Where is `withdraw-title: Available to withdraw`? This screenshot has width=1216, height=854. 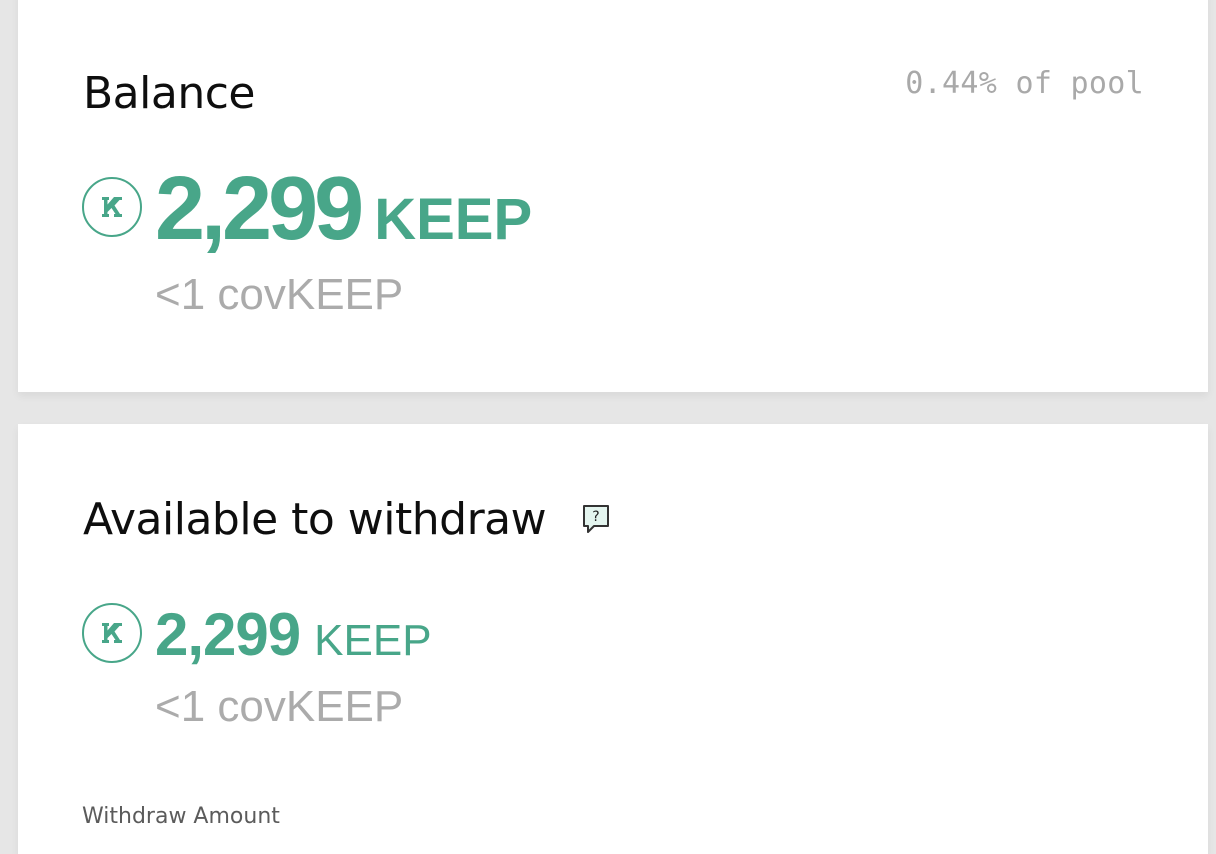 withdraw-title: Available to withdraw is located at coordinates (315, 519).